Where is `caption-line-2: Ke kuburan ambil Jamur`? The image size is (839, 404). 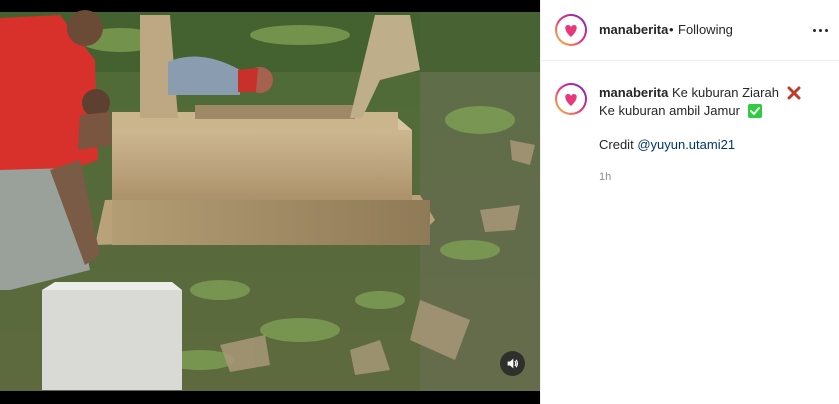 caption-line-2: Ke kuburan ambil Jamur is located at coordinates (714, 111).